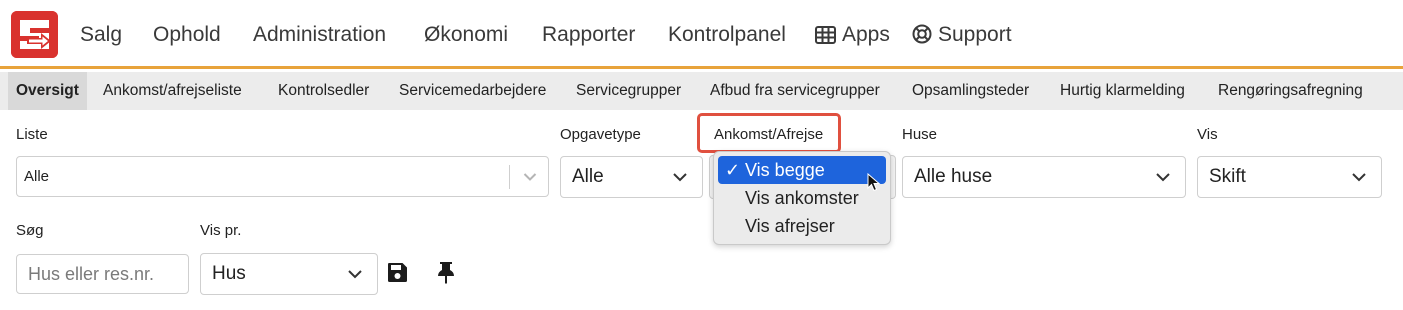  Describe the element at coordinates (922, 37) in the screenshot. I see `lifebuoy-icon` at that location.